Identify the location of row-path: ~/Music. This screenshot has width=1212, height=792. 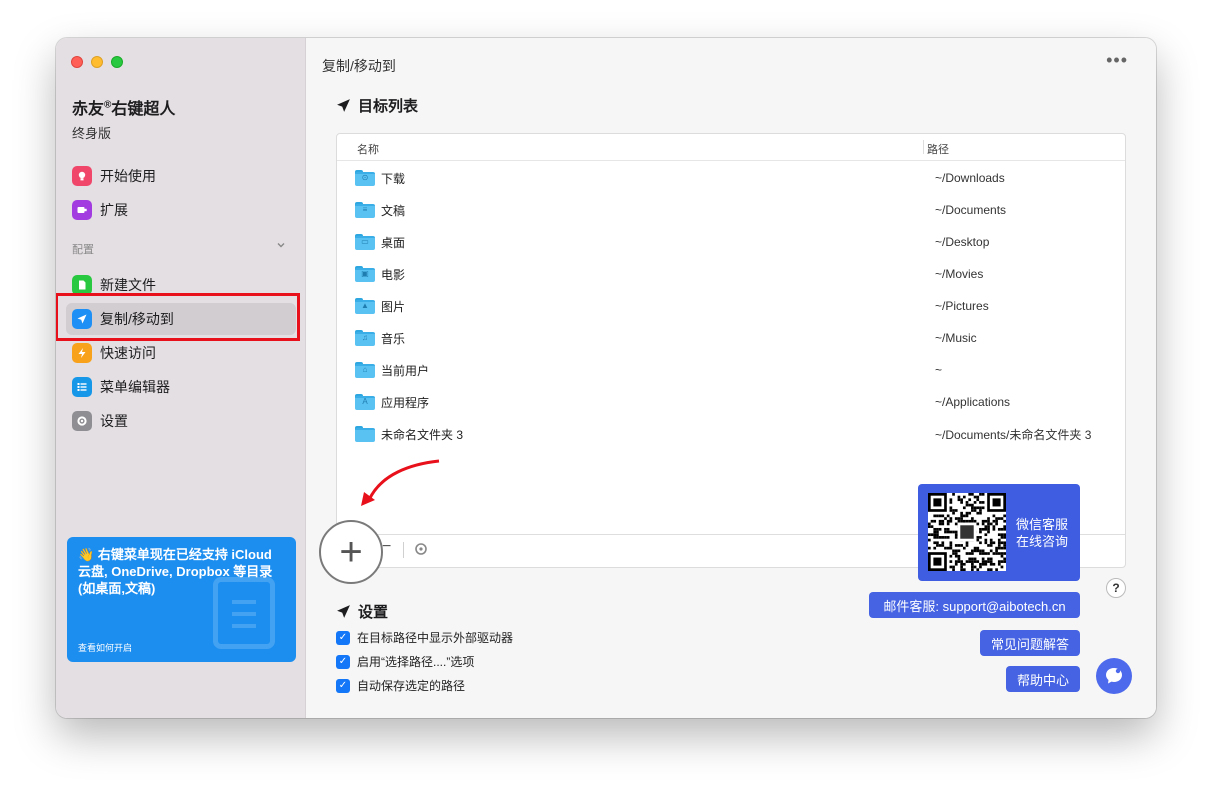
(956, 338).